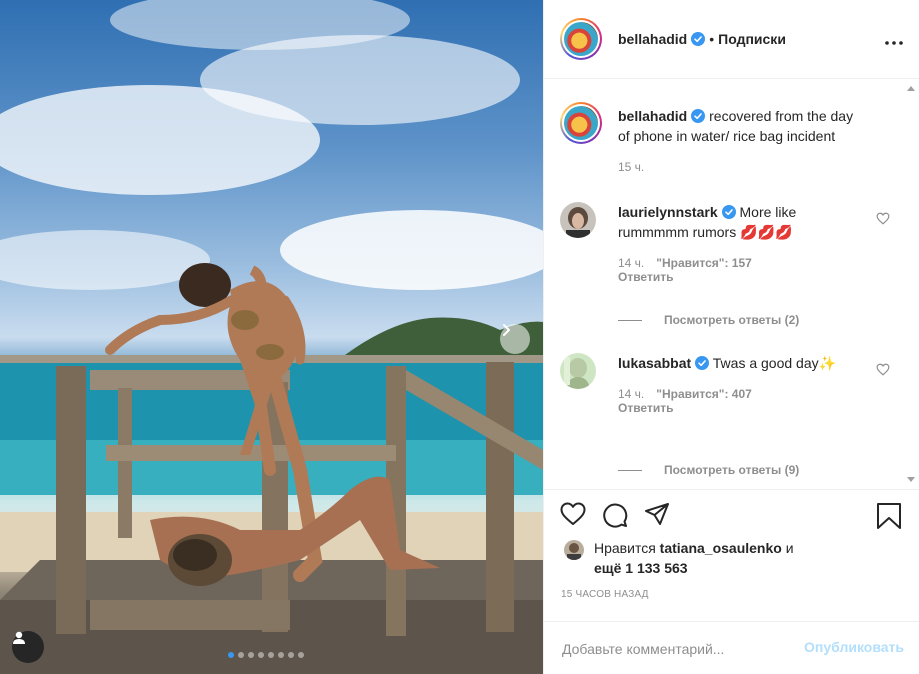 Image resolution: width=919 pixels, height=674 pixels. I want to click on caption-author-avatar, so click(581, 123).